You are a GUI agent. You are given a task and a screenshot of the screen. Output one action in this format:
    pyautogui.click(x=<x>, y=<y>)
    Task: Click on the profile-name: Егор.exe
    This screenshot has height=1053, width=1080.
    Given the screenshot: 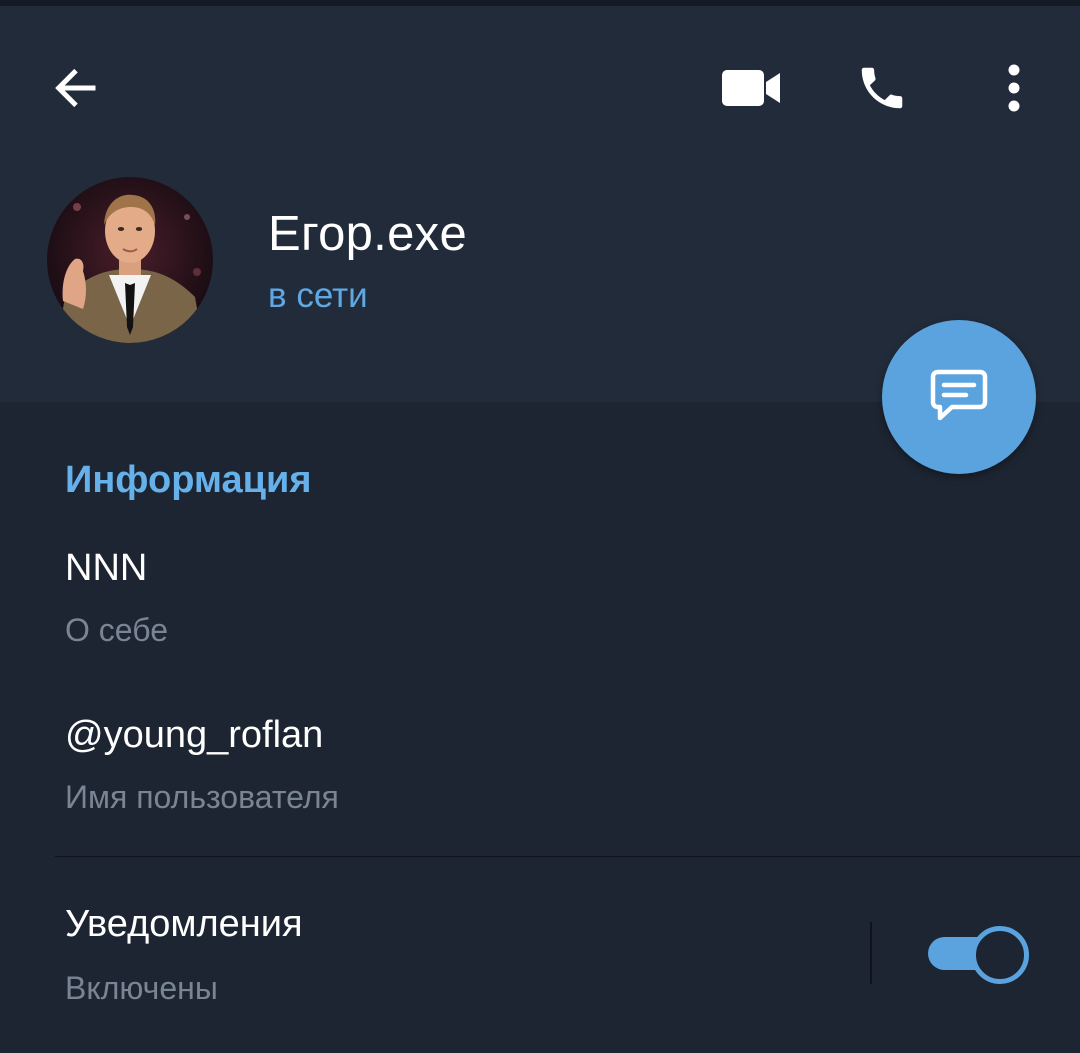 What is the action you would take?
    pyautogui.click(x=367, y=234)
    